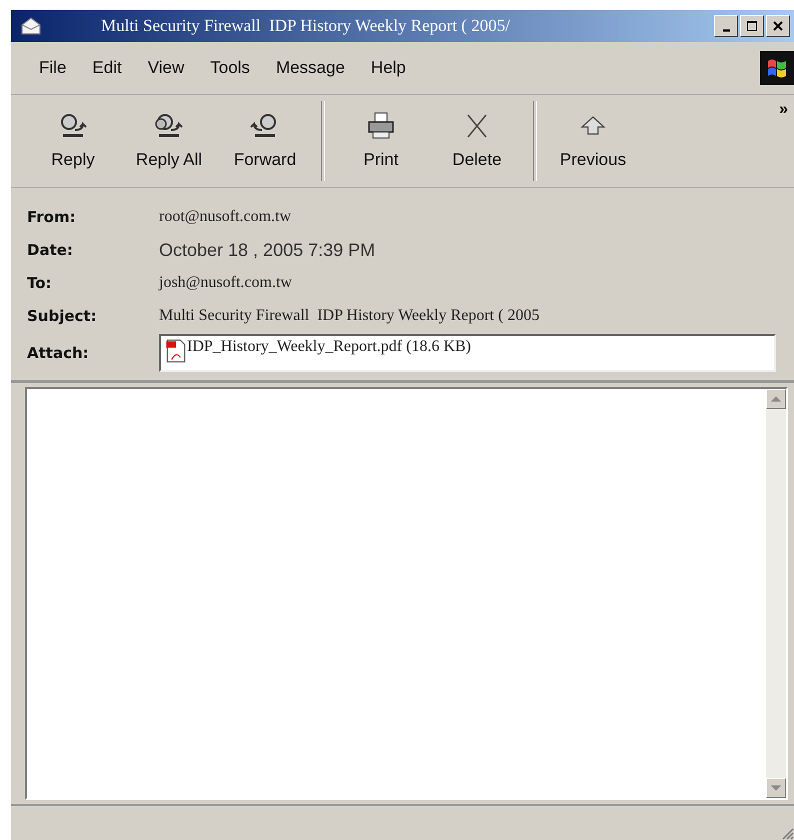 This screenshot has width=794, height=840. Describe the element at coordinates (477, 141) in the screenshot. I see `toolbar-button: Delete` at that location.